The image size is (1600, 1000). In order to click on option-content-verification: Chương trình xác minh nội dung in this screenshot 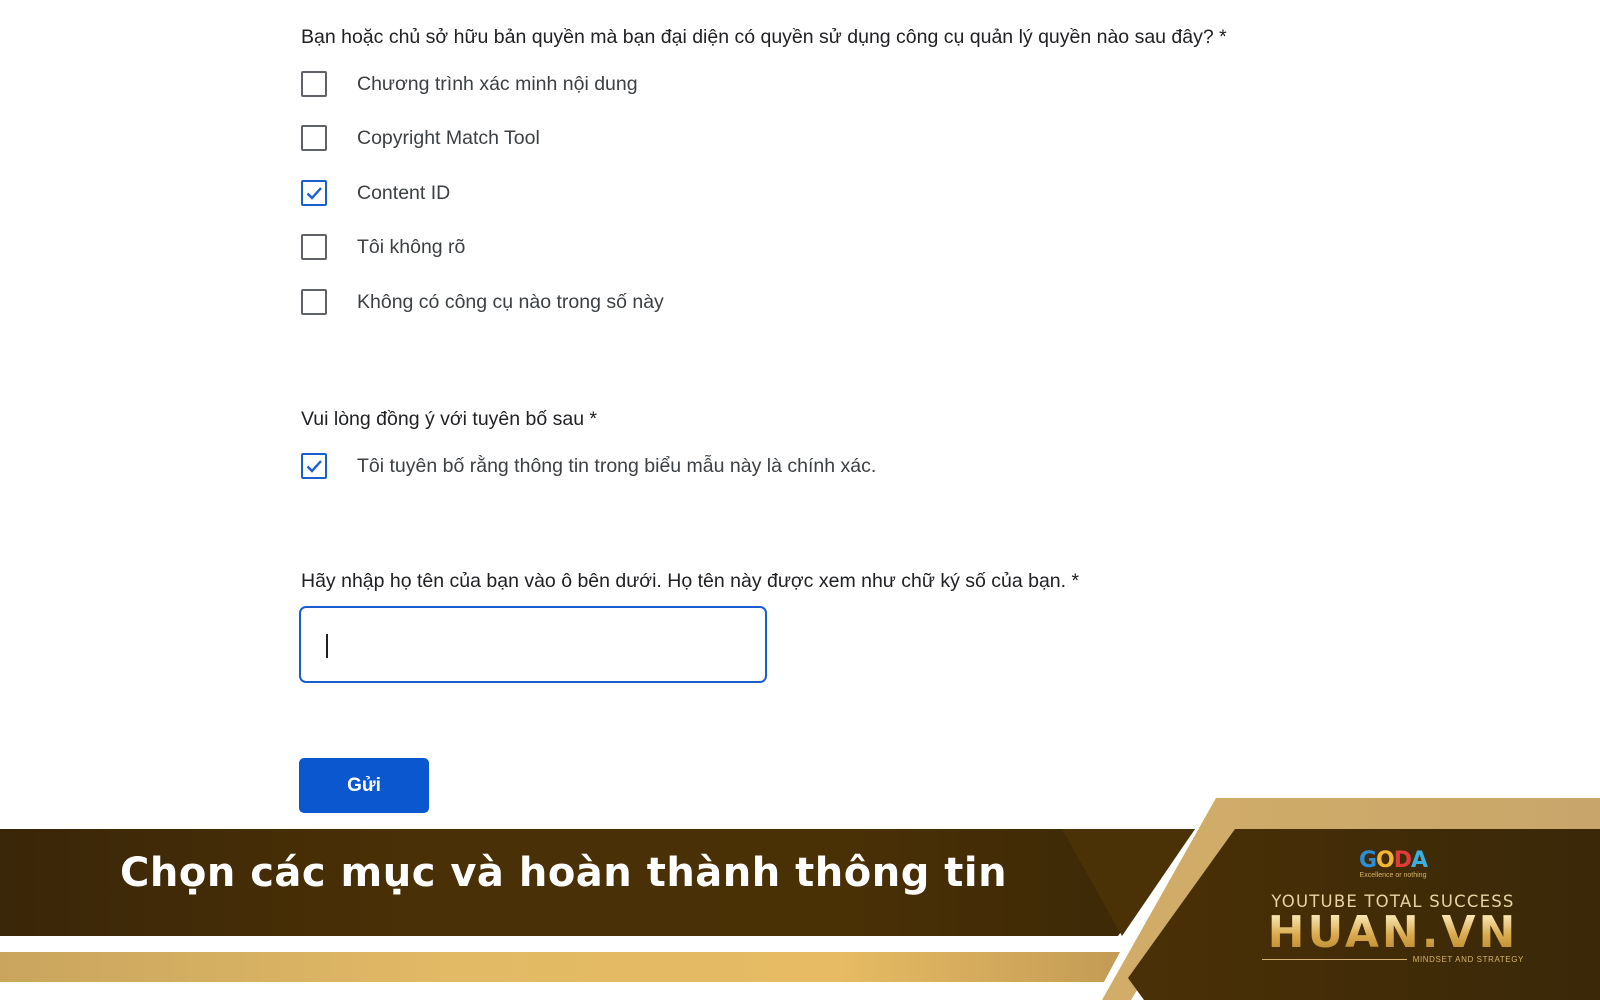, I will do `click(469, 84)`.